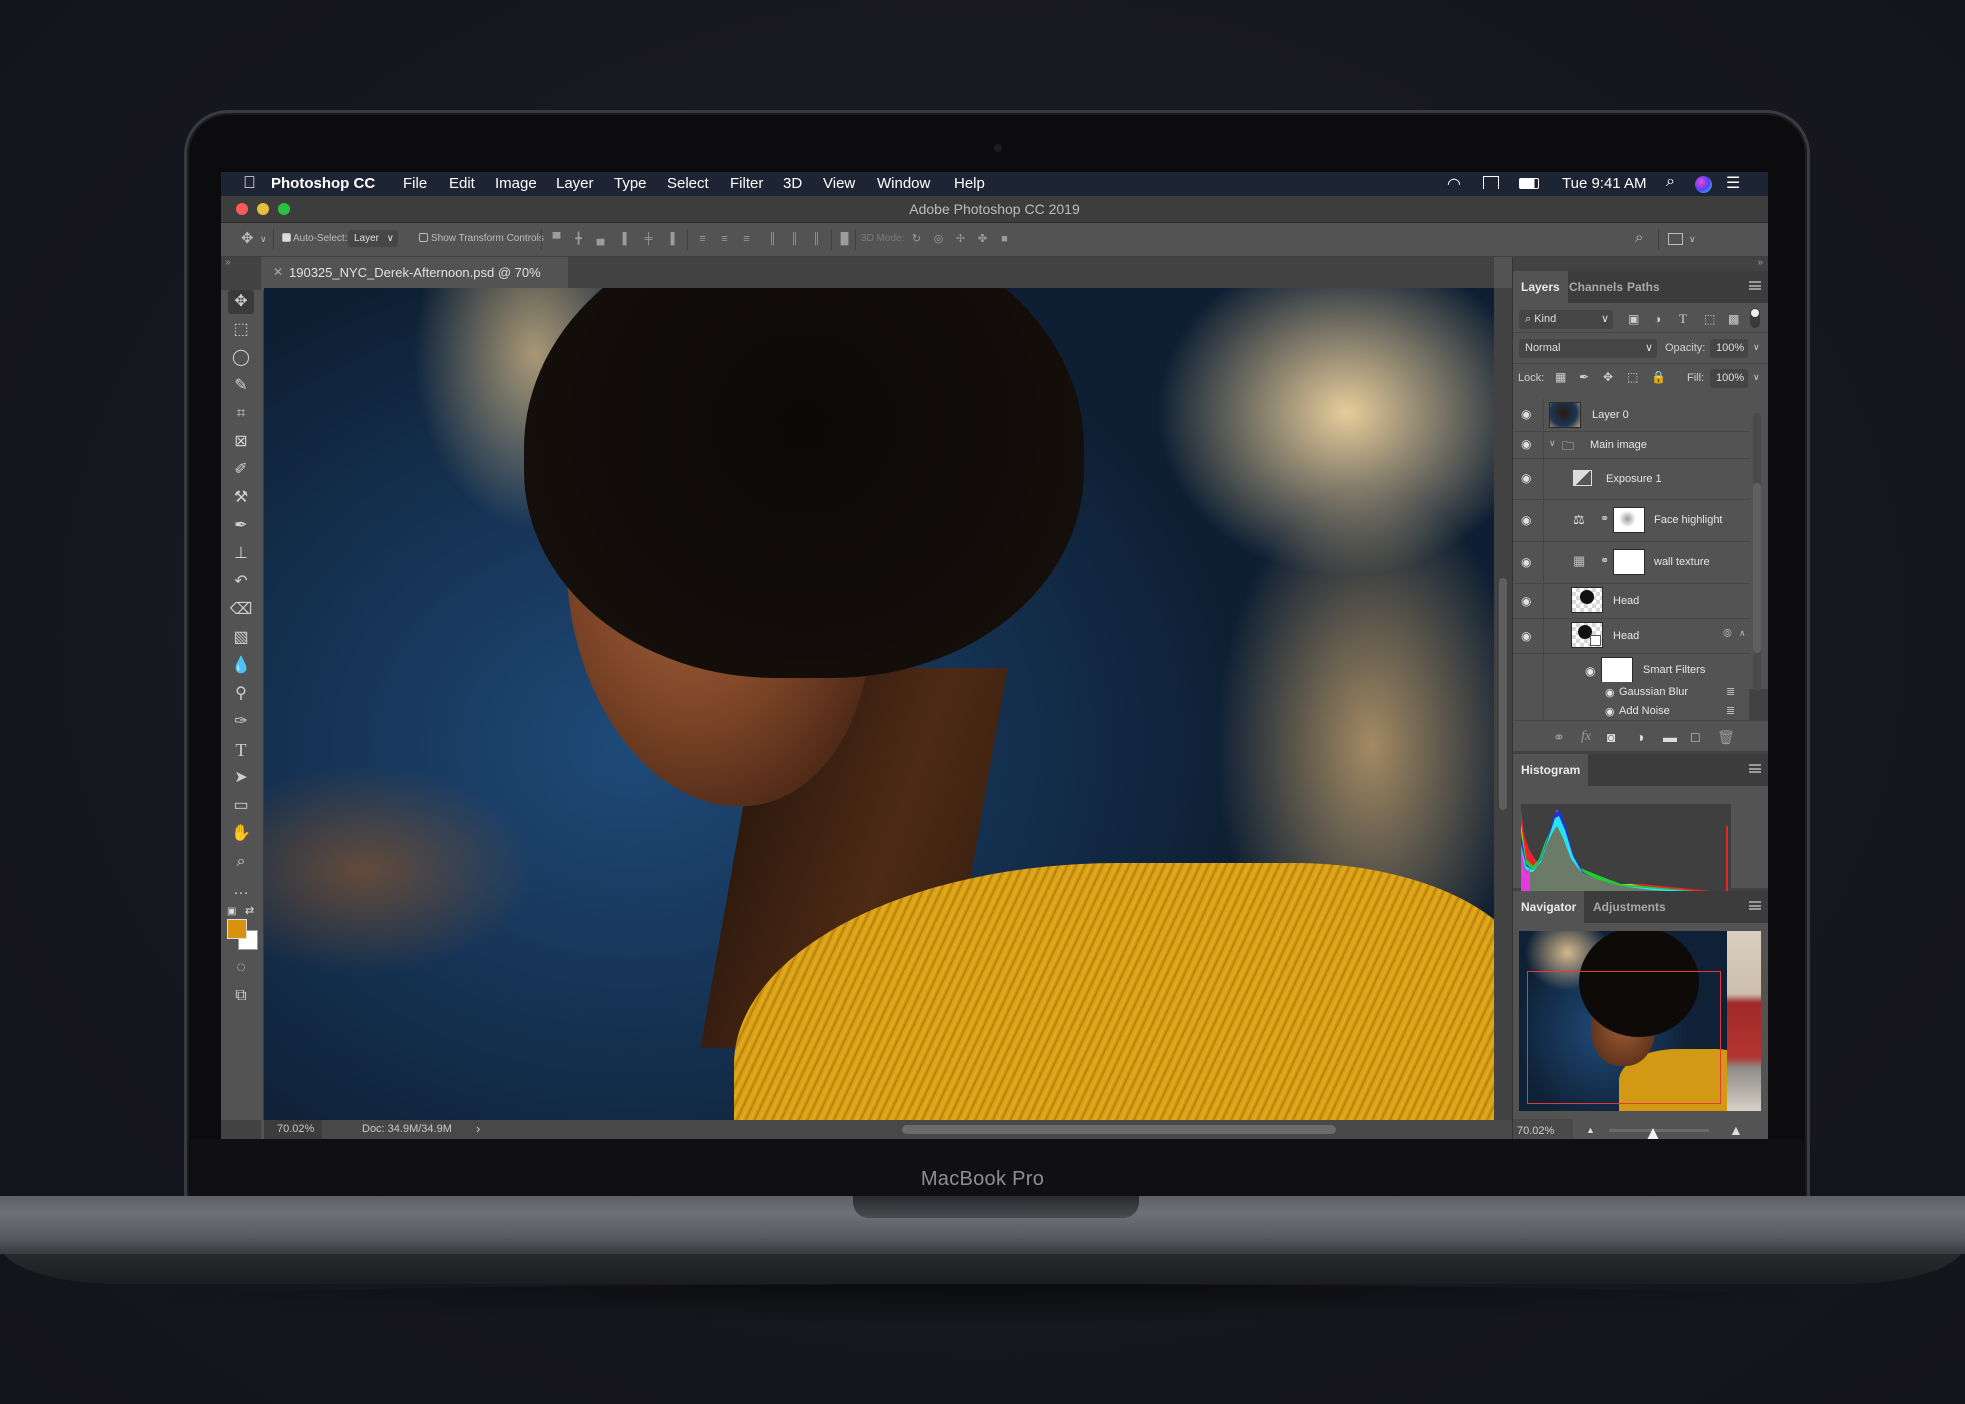  I want to click on foreground-color-swatch, so click(237, 929).